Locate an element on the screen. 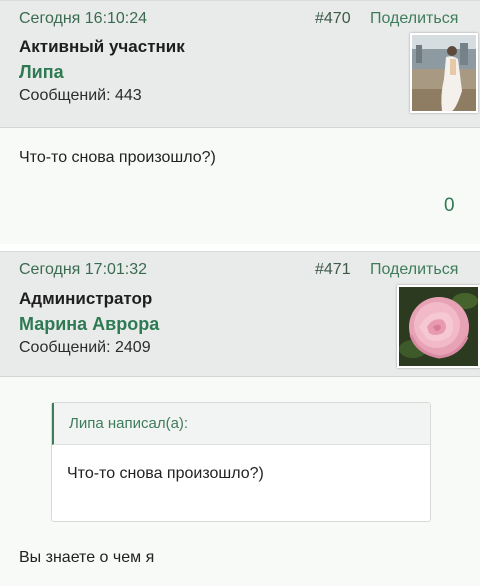 This screenshot has height=586, width=480. user-role: Администратор is located at coordinates (86, 298).